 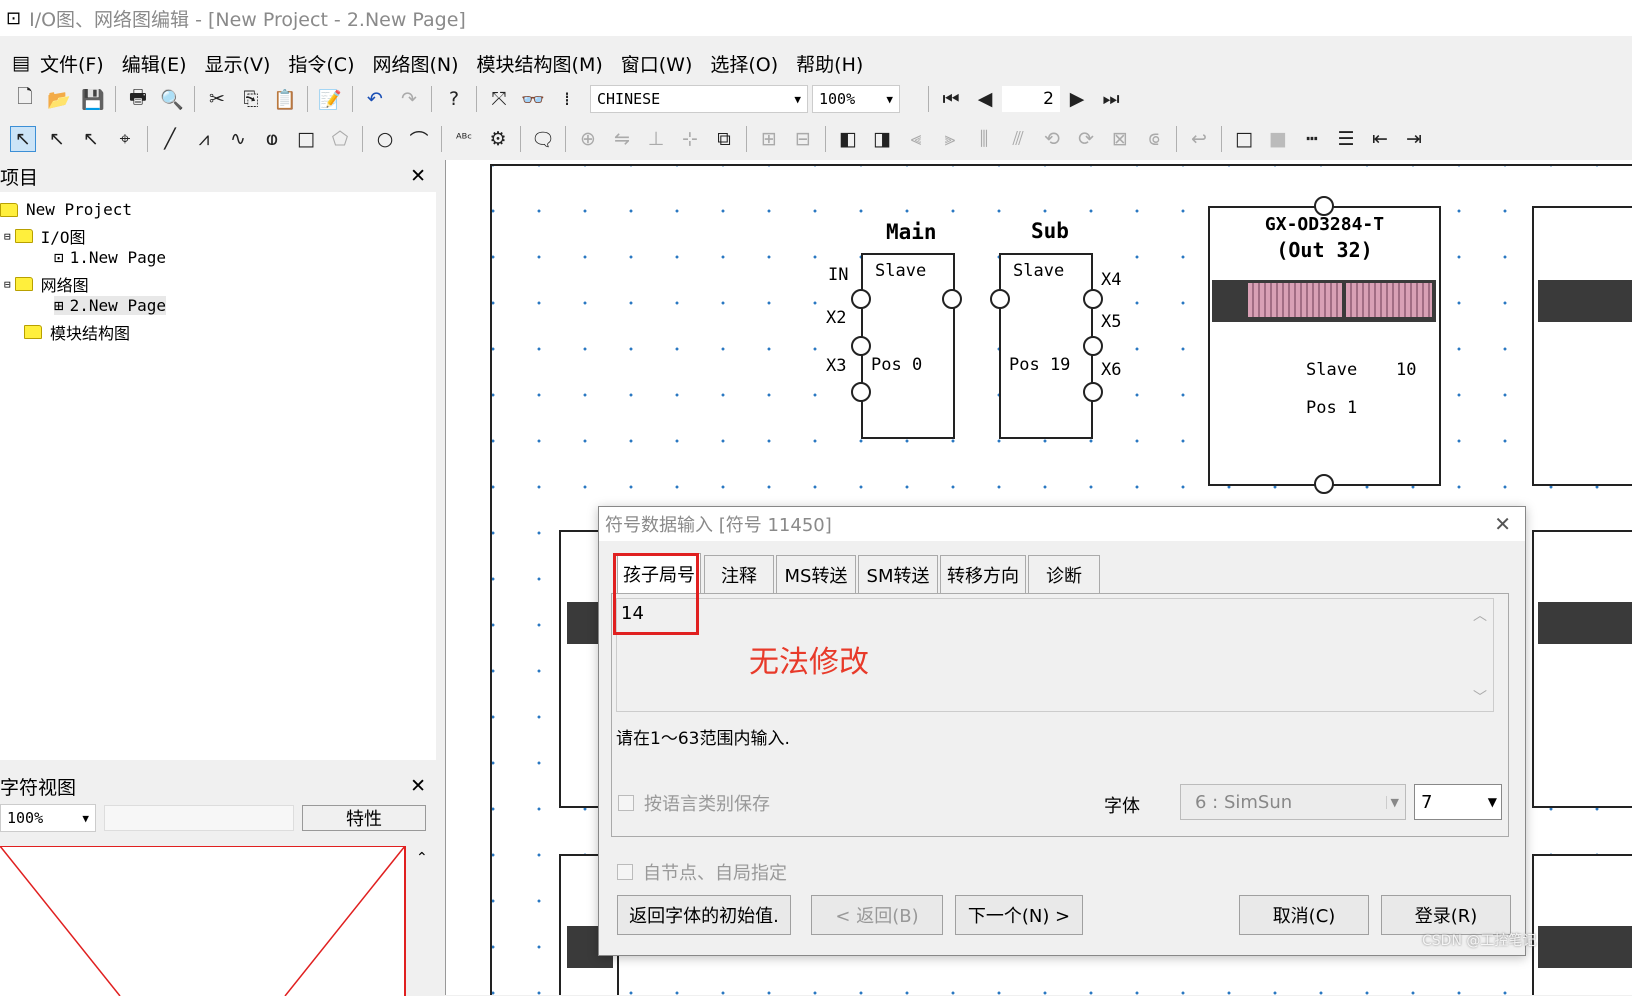 I want to click on port-module-bottom, so click(x=1324, y=484).